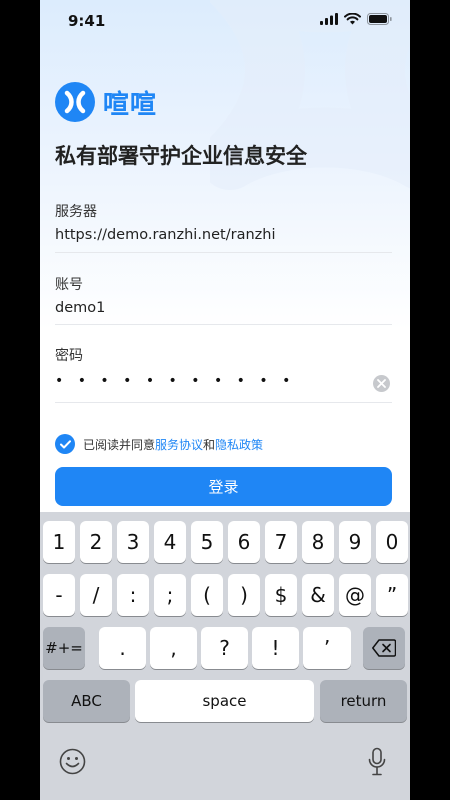 This screenshot has height=800, width=450. What do you see at coordinates (318, 542) in the screenshot?
I see `key-8: 8` at bounding box center [318, 542].